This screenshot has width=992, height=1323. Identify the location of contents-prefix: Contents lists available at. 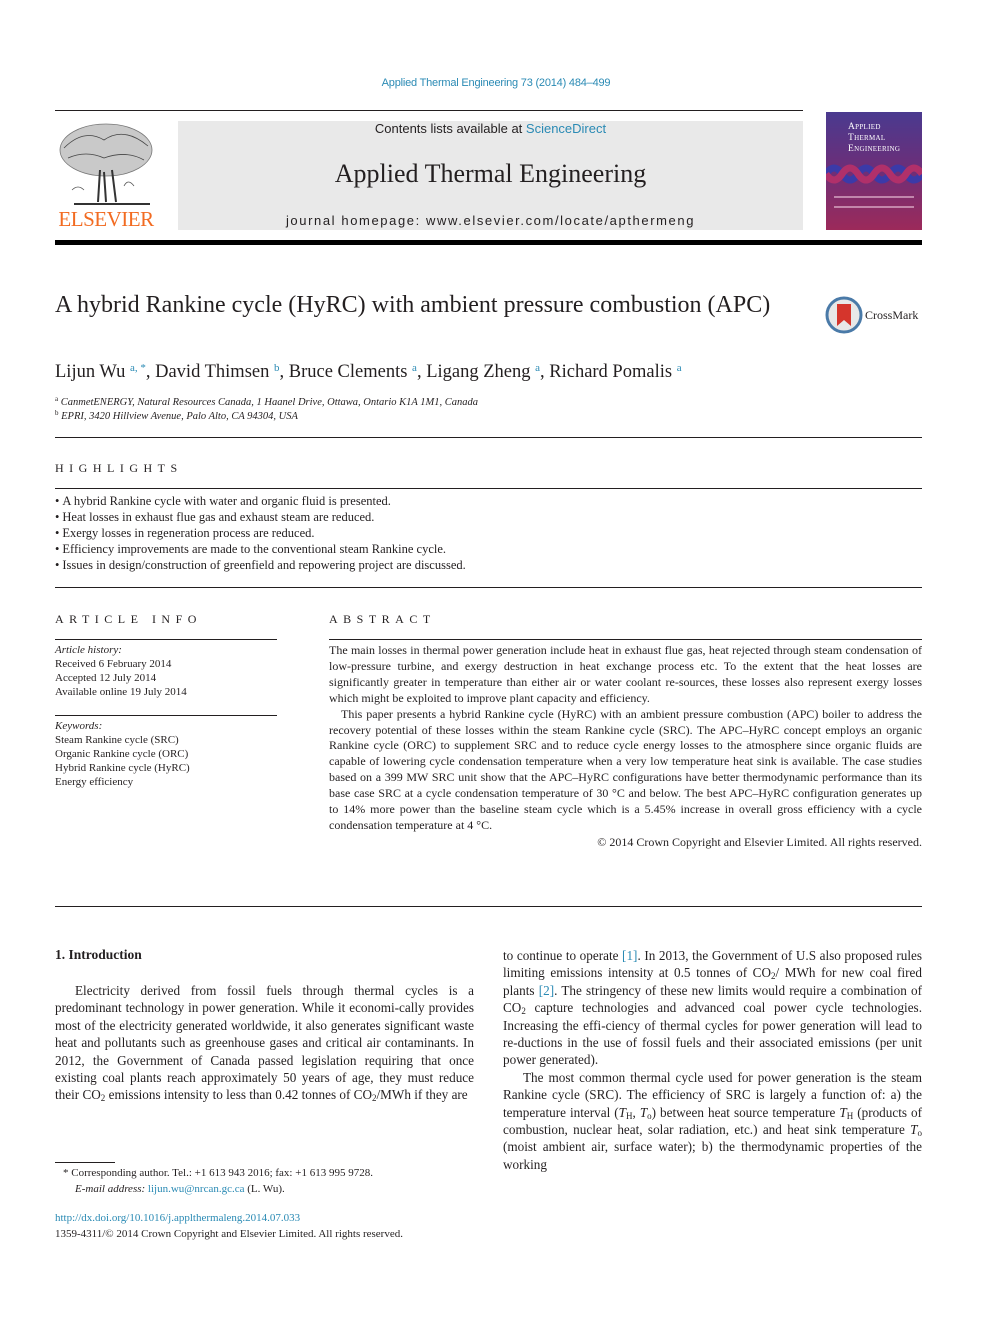
(450, 128).